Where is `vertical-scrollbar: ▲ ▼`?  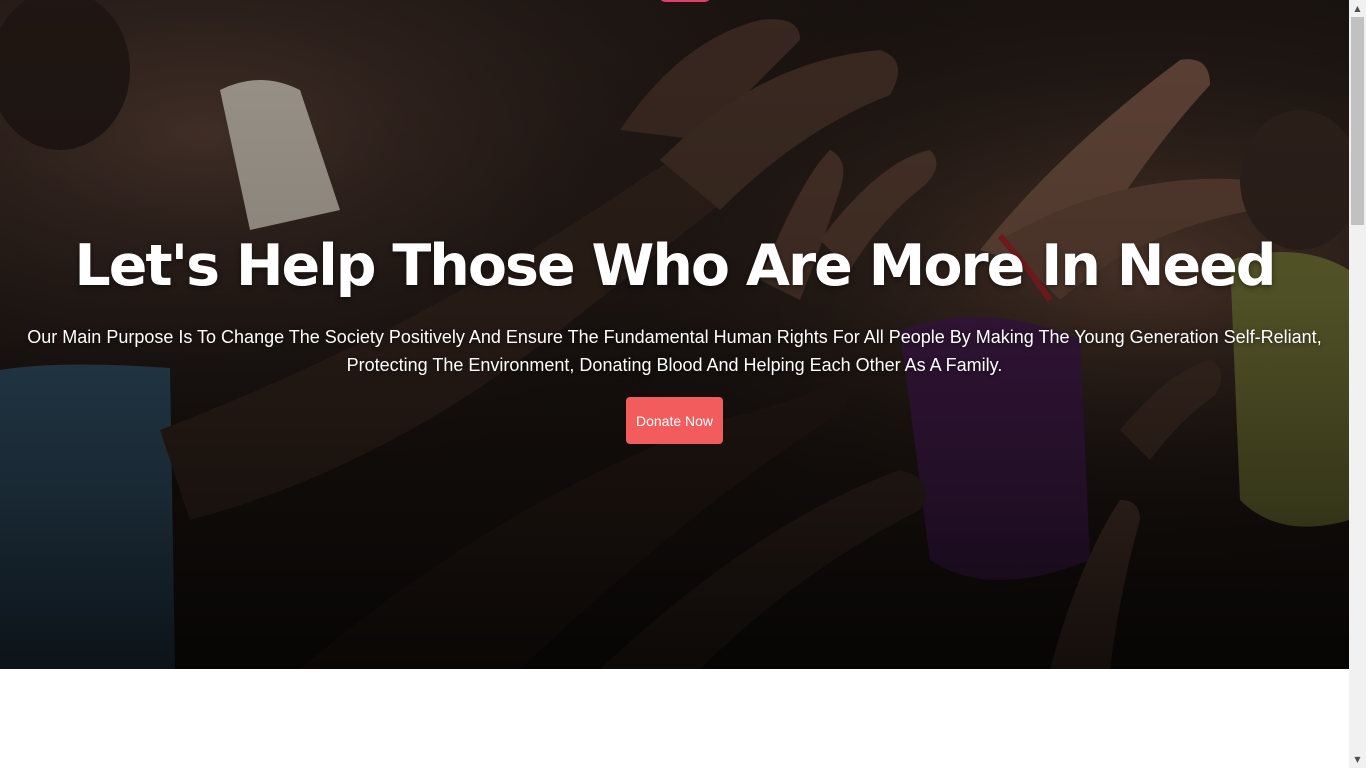 vertical-scrollbar: ▲ ▼ is located at coordinates (1357, 384).